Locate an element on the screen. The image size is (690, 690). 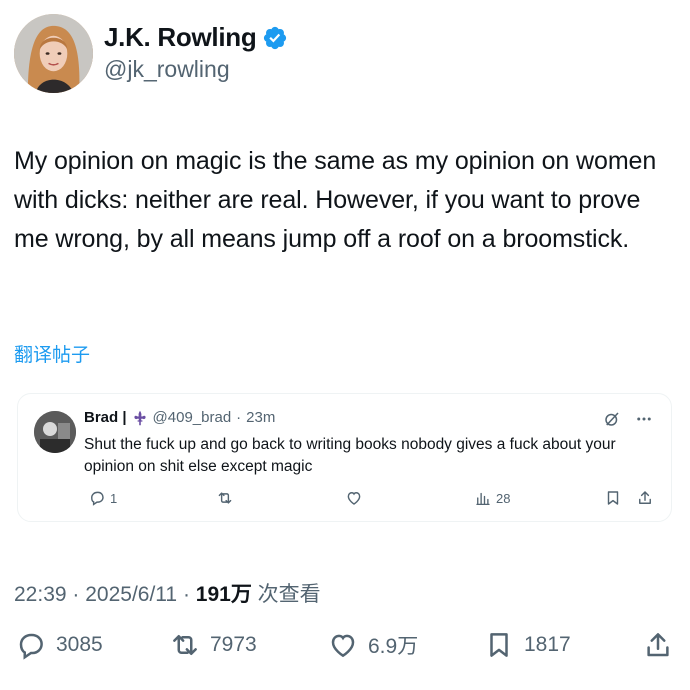
quote-avatar is located at coordinates (55, 432).